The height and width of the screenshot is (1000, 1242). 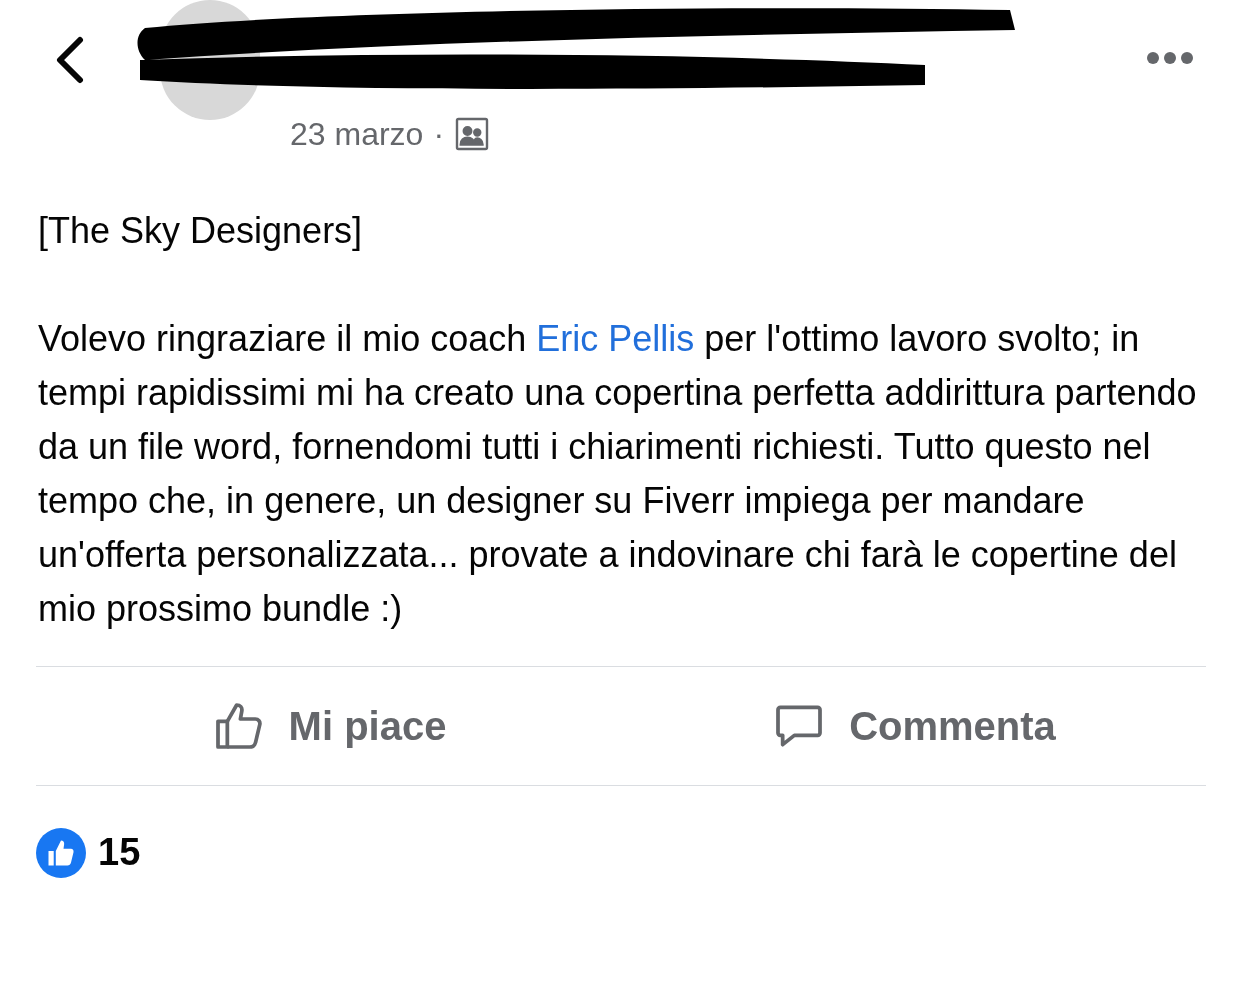 I want to click on comment-button: Commenta, so click(x=913, y=726).